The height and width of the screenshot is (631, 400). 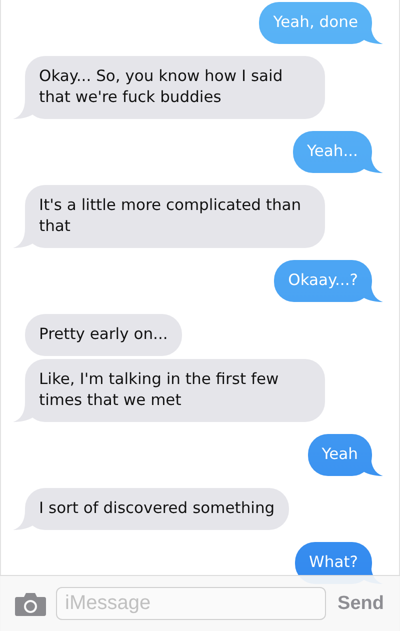 I want to click on send-button: Send, so click(x=361, y=603).